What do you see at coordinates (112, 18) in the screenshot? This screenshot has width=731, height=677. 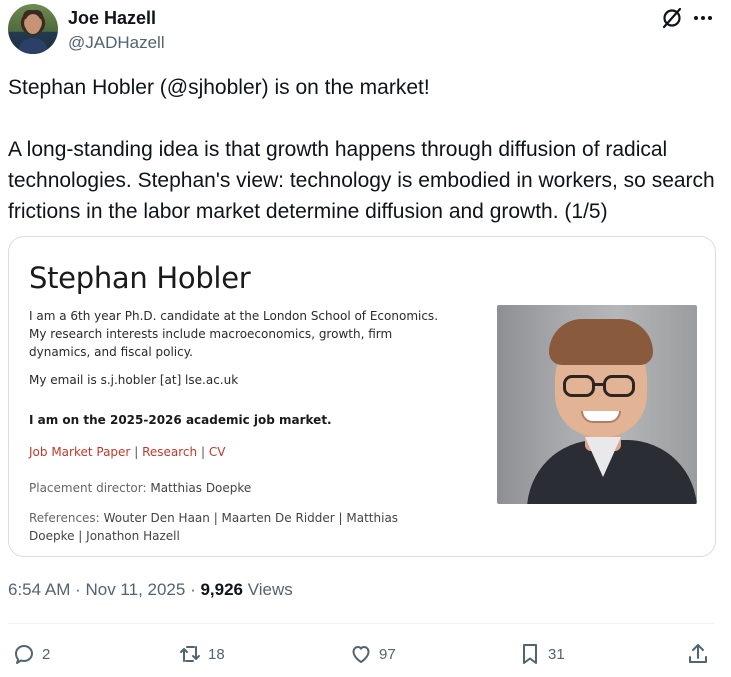 I see `author-name: Joe Hazell` at bounding box center [112, 18].